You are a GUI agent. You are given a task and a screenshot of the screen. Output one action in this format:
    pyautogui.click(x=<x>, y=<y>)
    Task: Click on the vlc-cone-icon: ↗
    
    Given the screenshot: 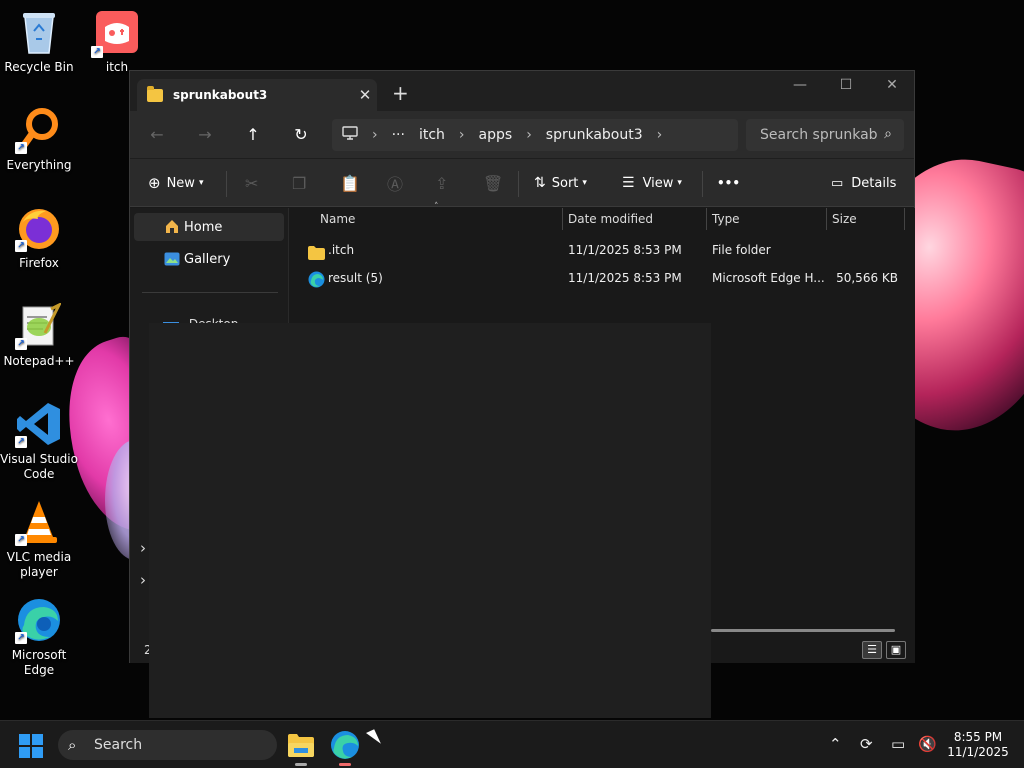 What is the action you would take?
    pyautogui.click(x=39, y=522)
    